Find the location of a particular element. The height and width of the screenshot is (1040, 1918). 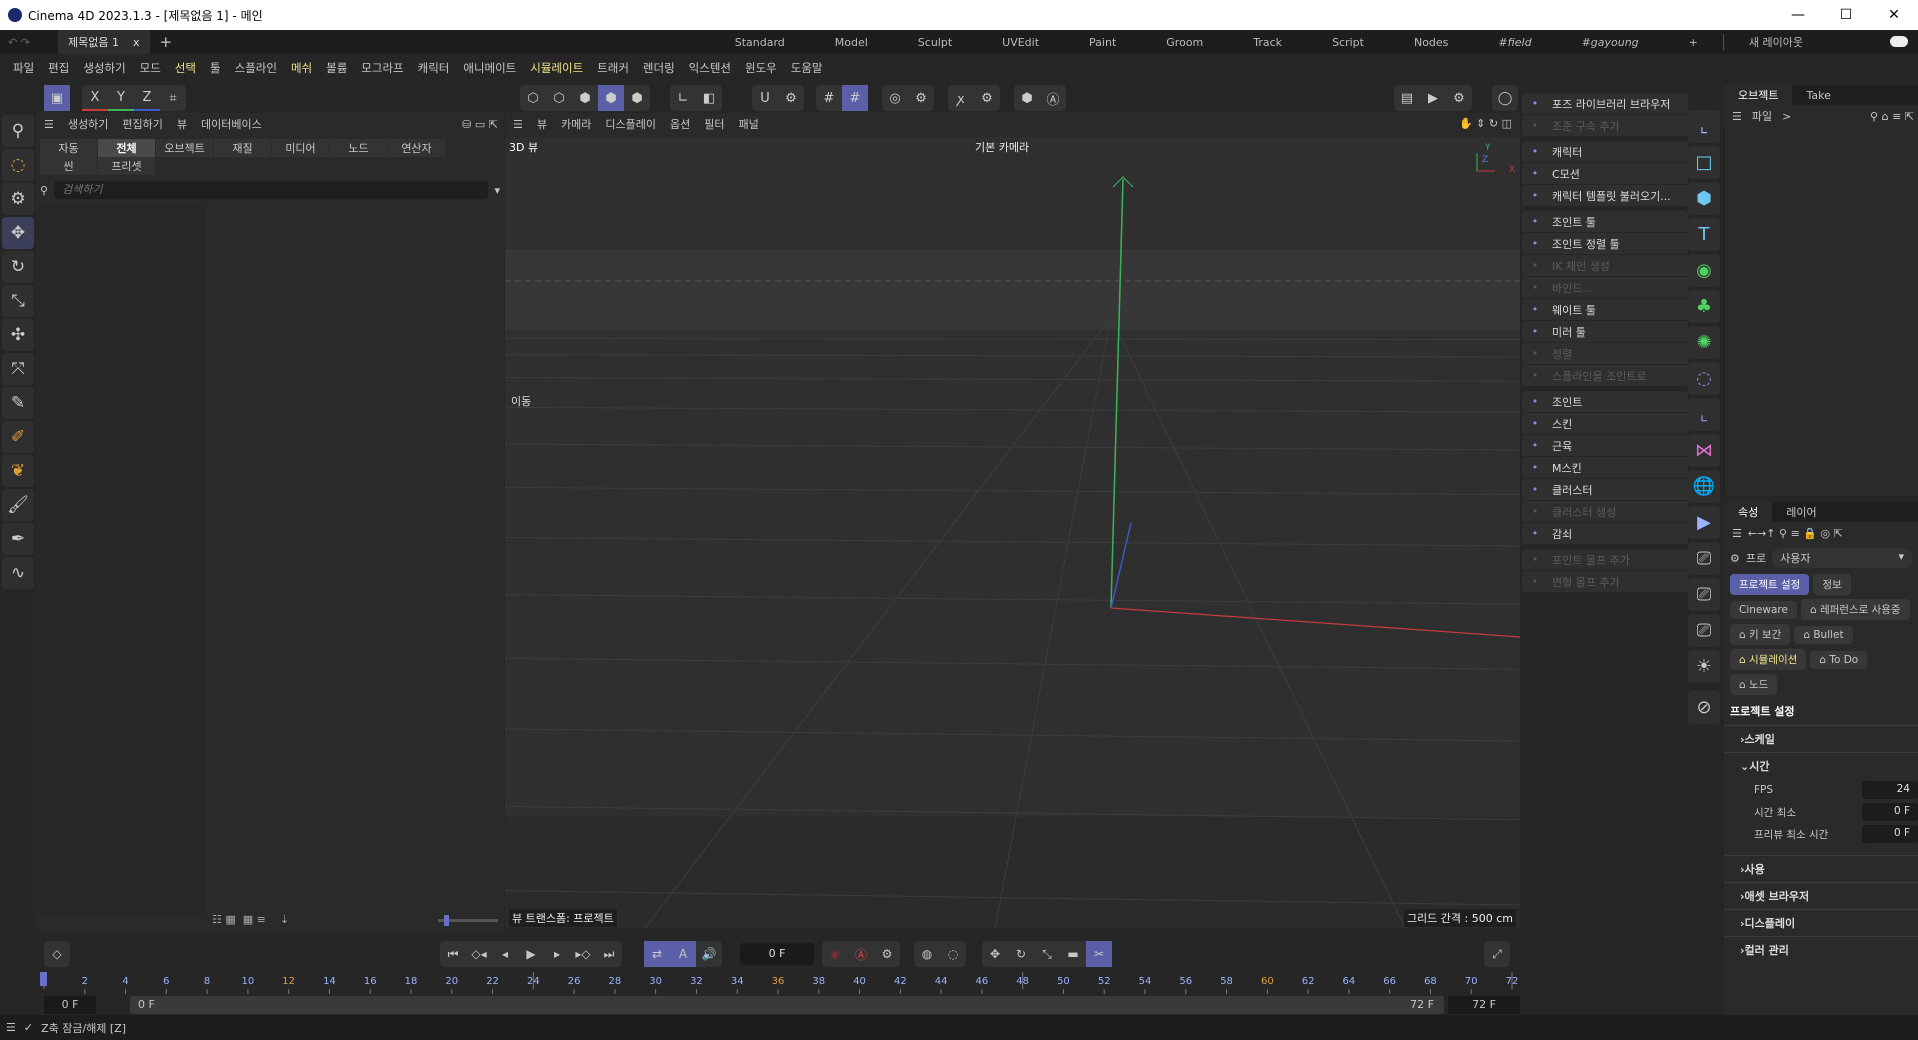

layout-tab: UVEdit is located at coordinates (1020, 42).